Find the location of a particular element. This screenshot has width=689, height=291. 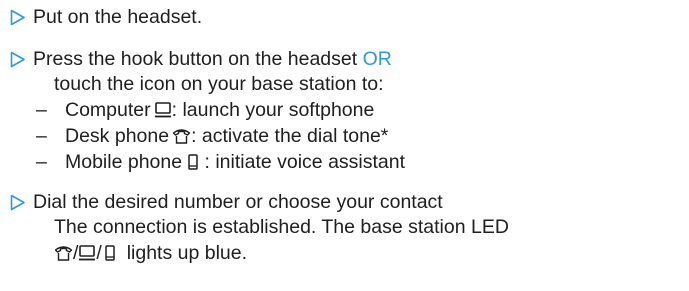

mobile-phone-desc: : initiate voice assistant is located at coordinates (302, 162).